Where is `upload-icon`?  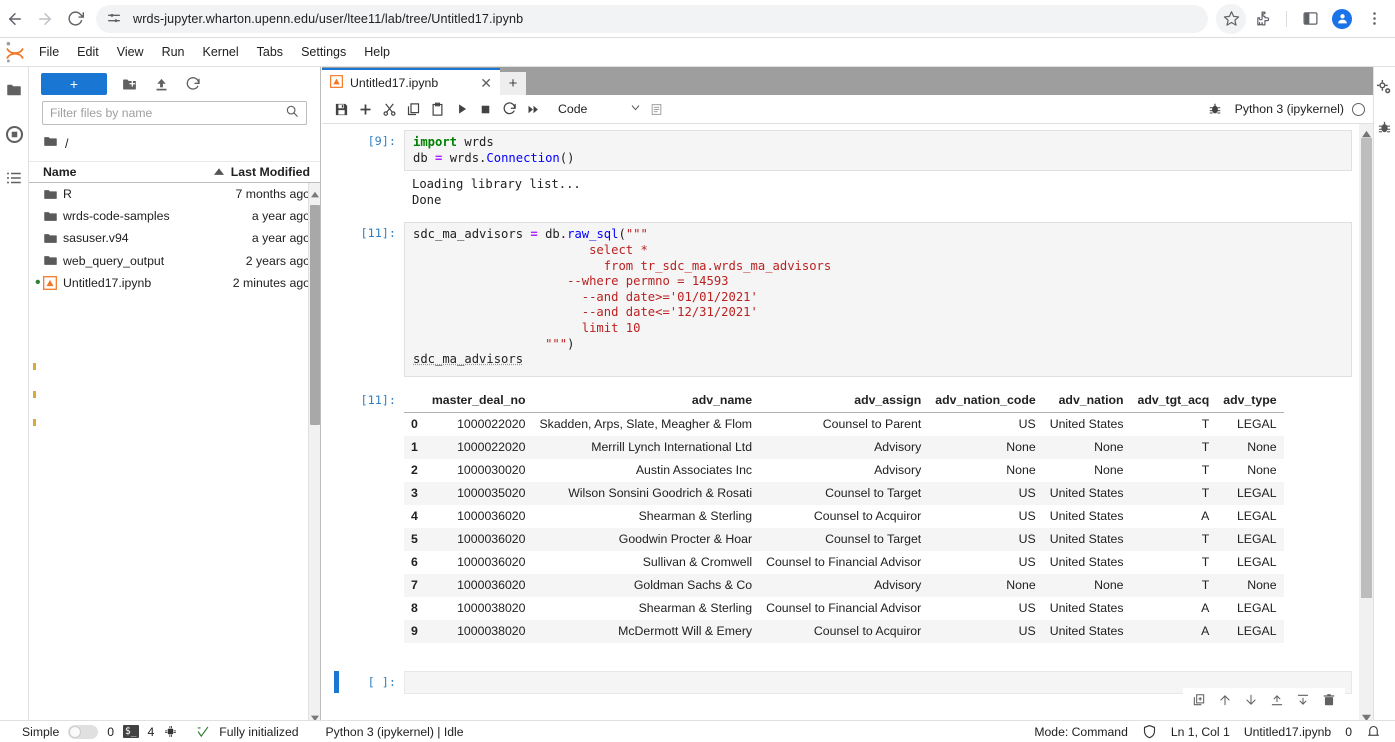
upload-icon is located at coordinates (161, 84).